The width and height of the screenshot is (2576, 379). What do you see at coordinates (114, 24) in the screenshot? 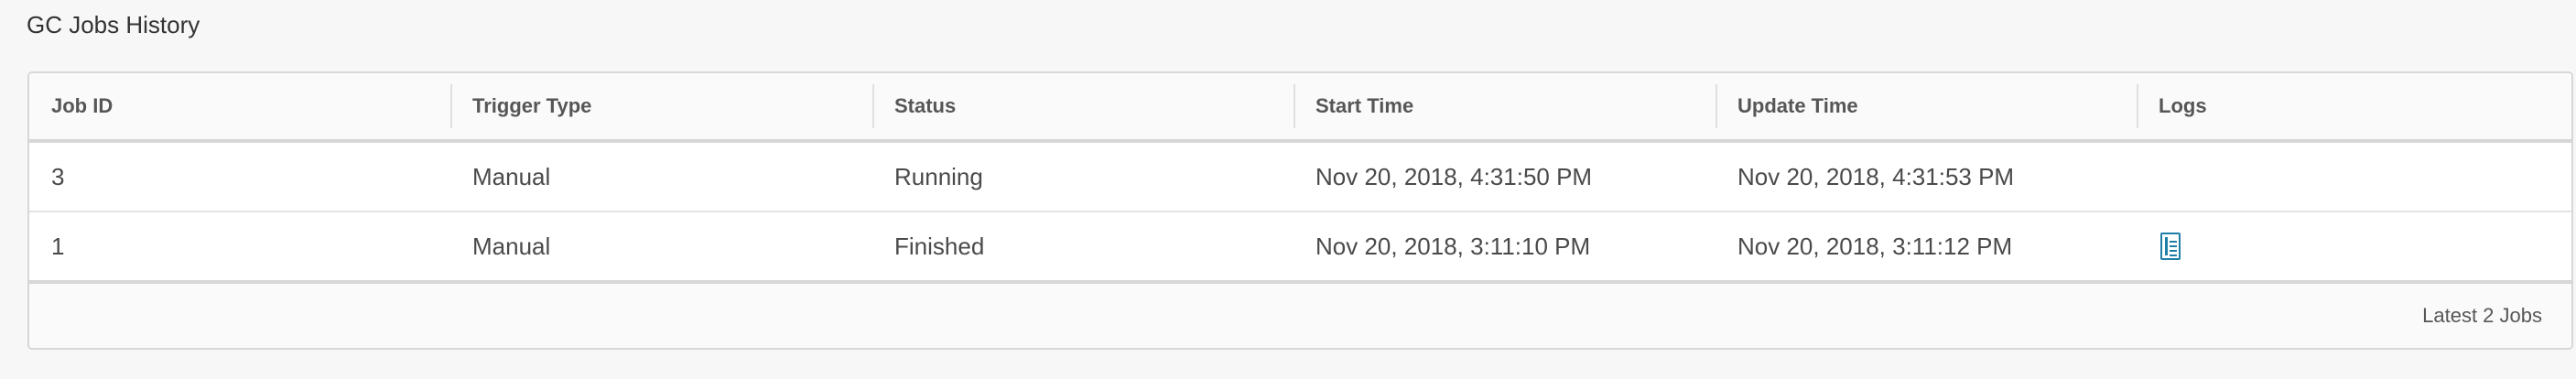
I see `page-title: GC Jobs History` at bounding box center [114, 24].